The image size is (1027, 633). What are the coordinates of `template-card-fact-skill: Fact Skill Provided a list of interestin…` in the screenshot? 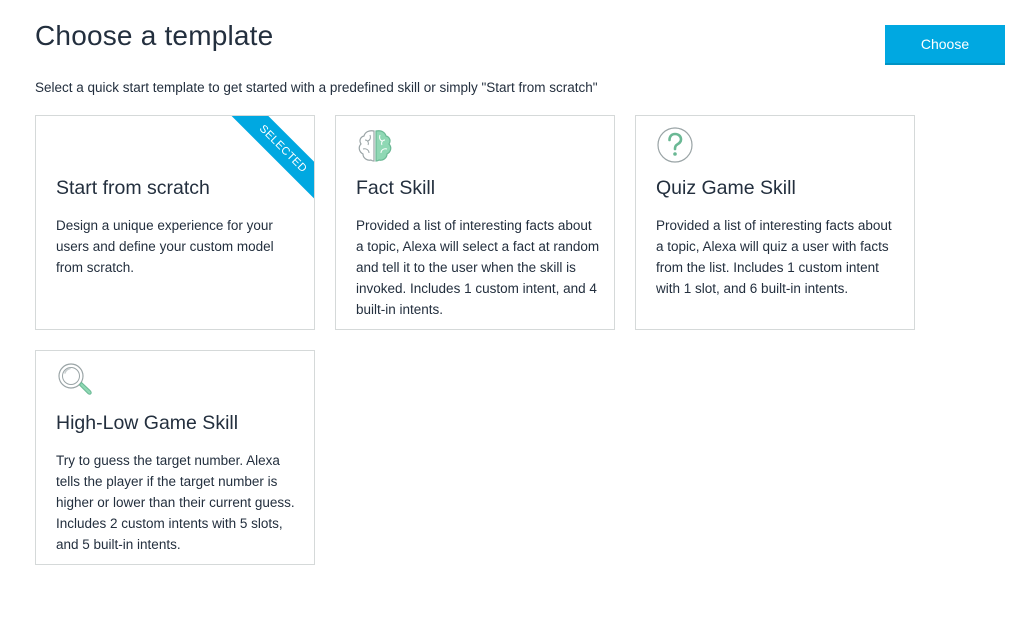 It's located at (475, 222).